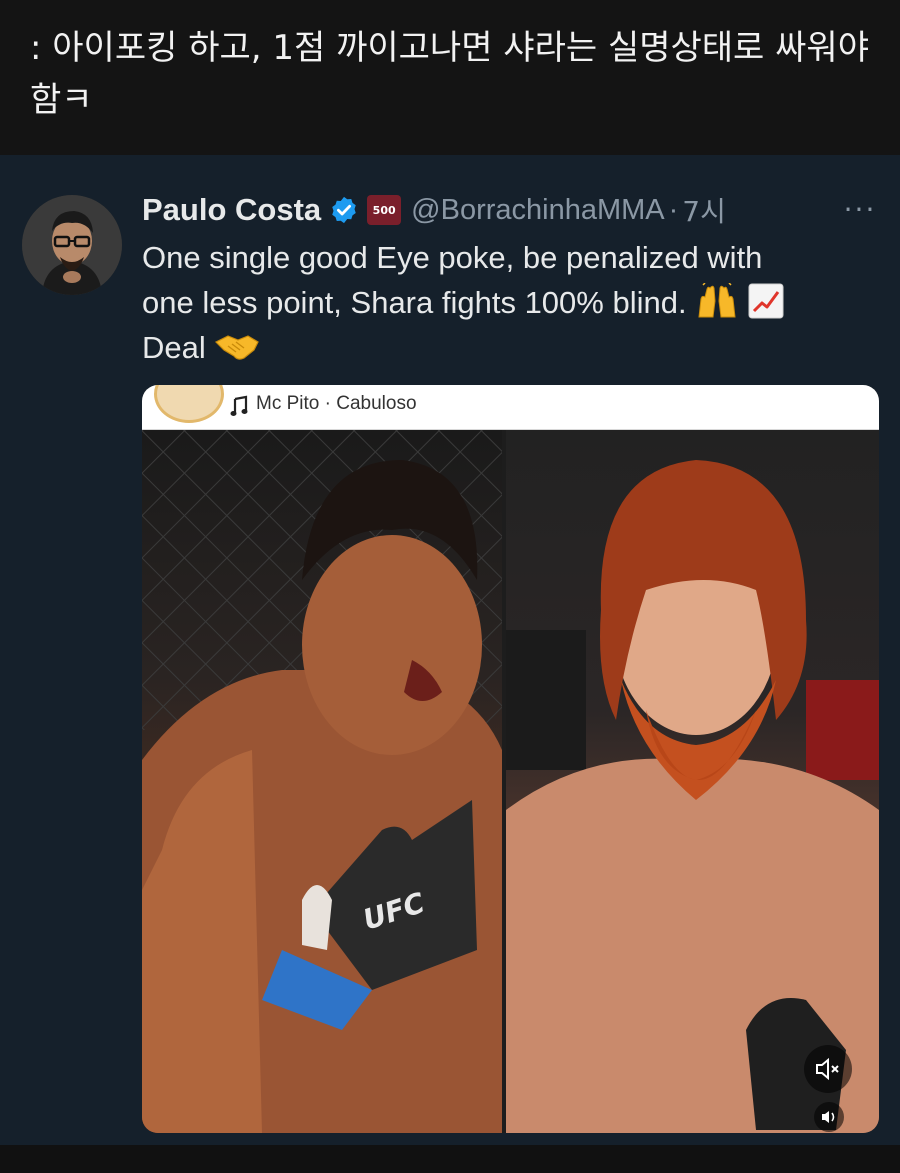 Image resolution: width=900 pixels, height=1173 pixels. I want to click on handshake-icon, so click(237, 347).